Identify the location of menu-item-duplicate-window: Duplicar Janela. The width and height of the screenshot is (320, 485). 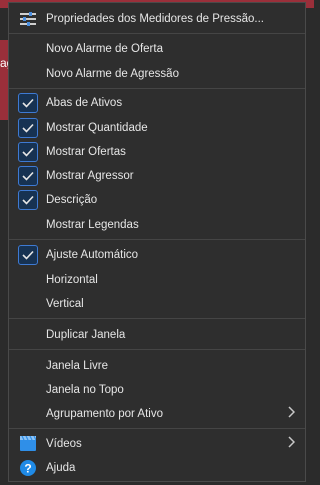
(157, 335).